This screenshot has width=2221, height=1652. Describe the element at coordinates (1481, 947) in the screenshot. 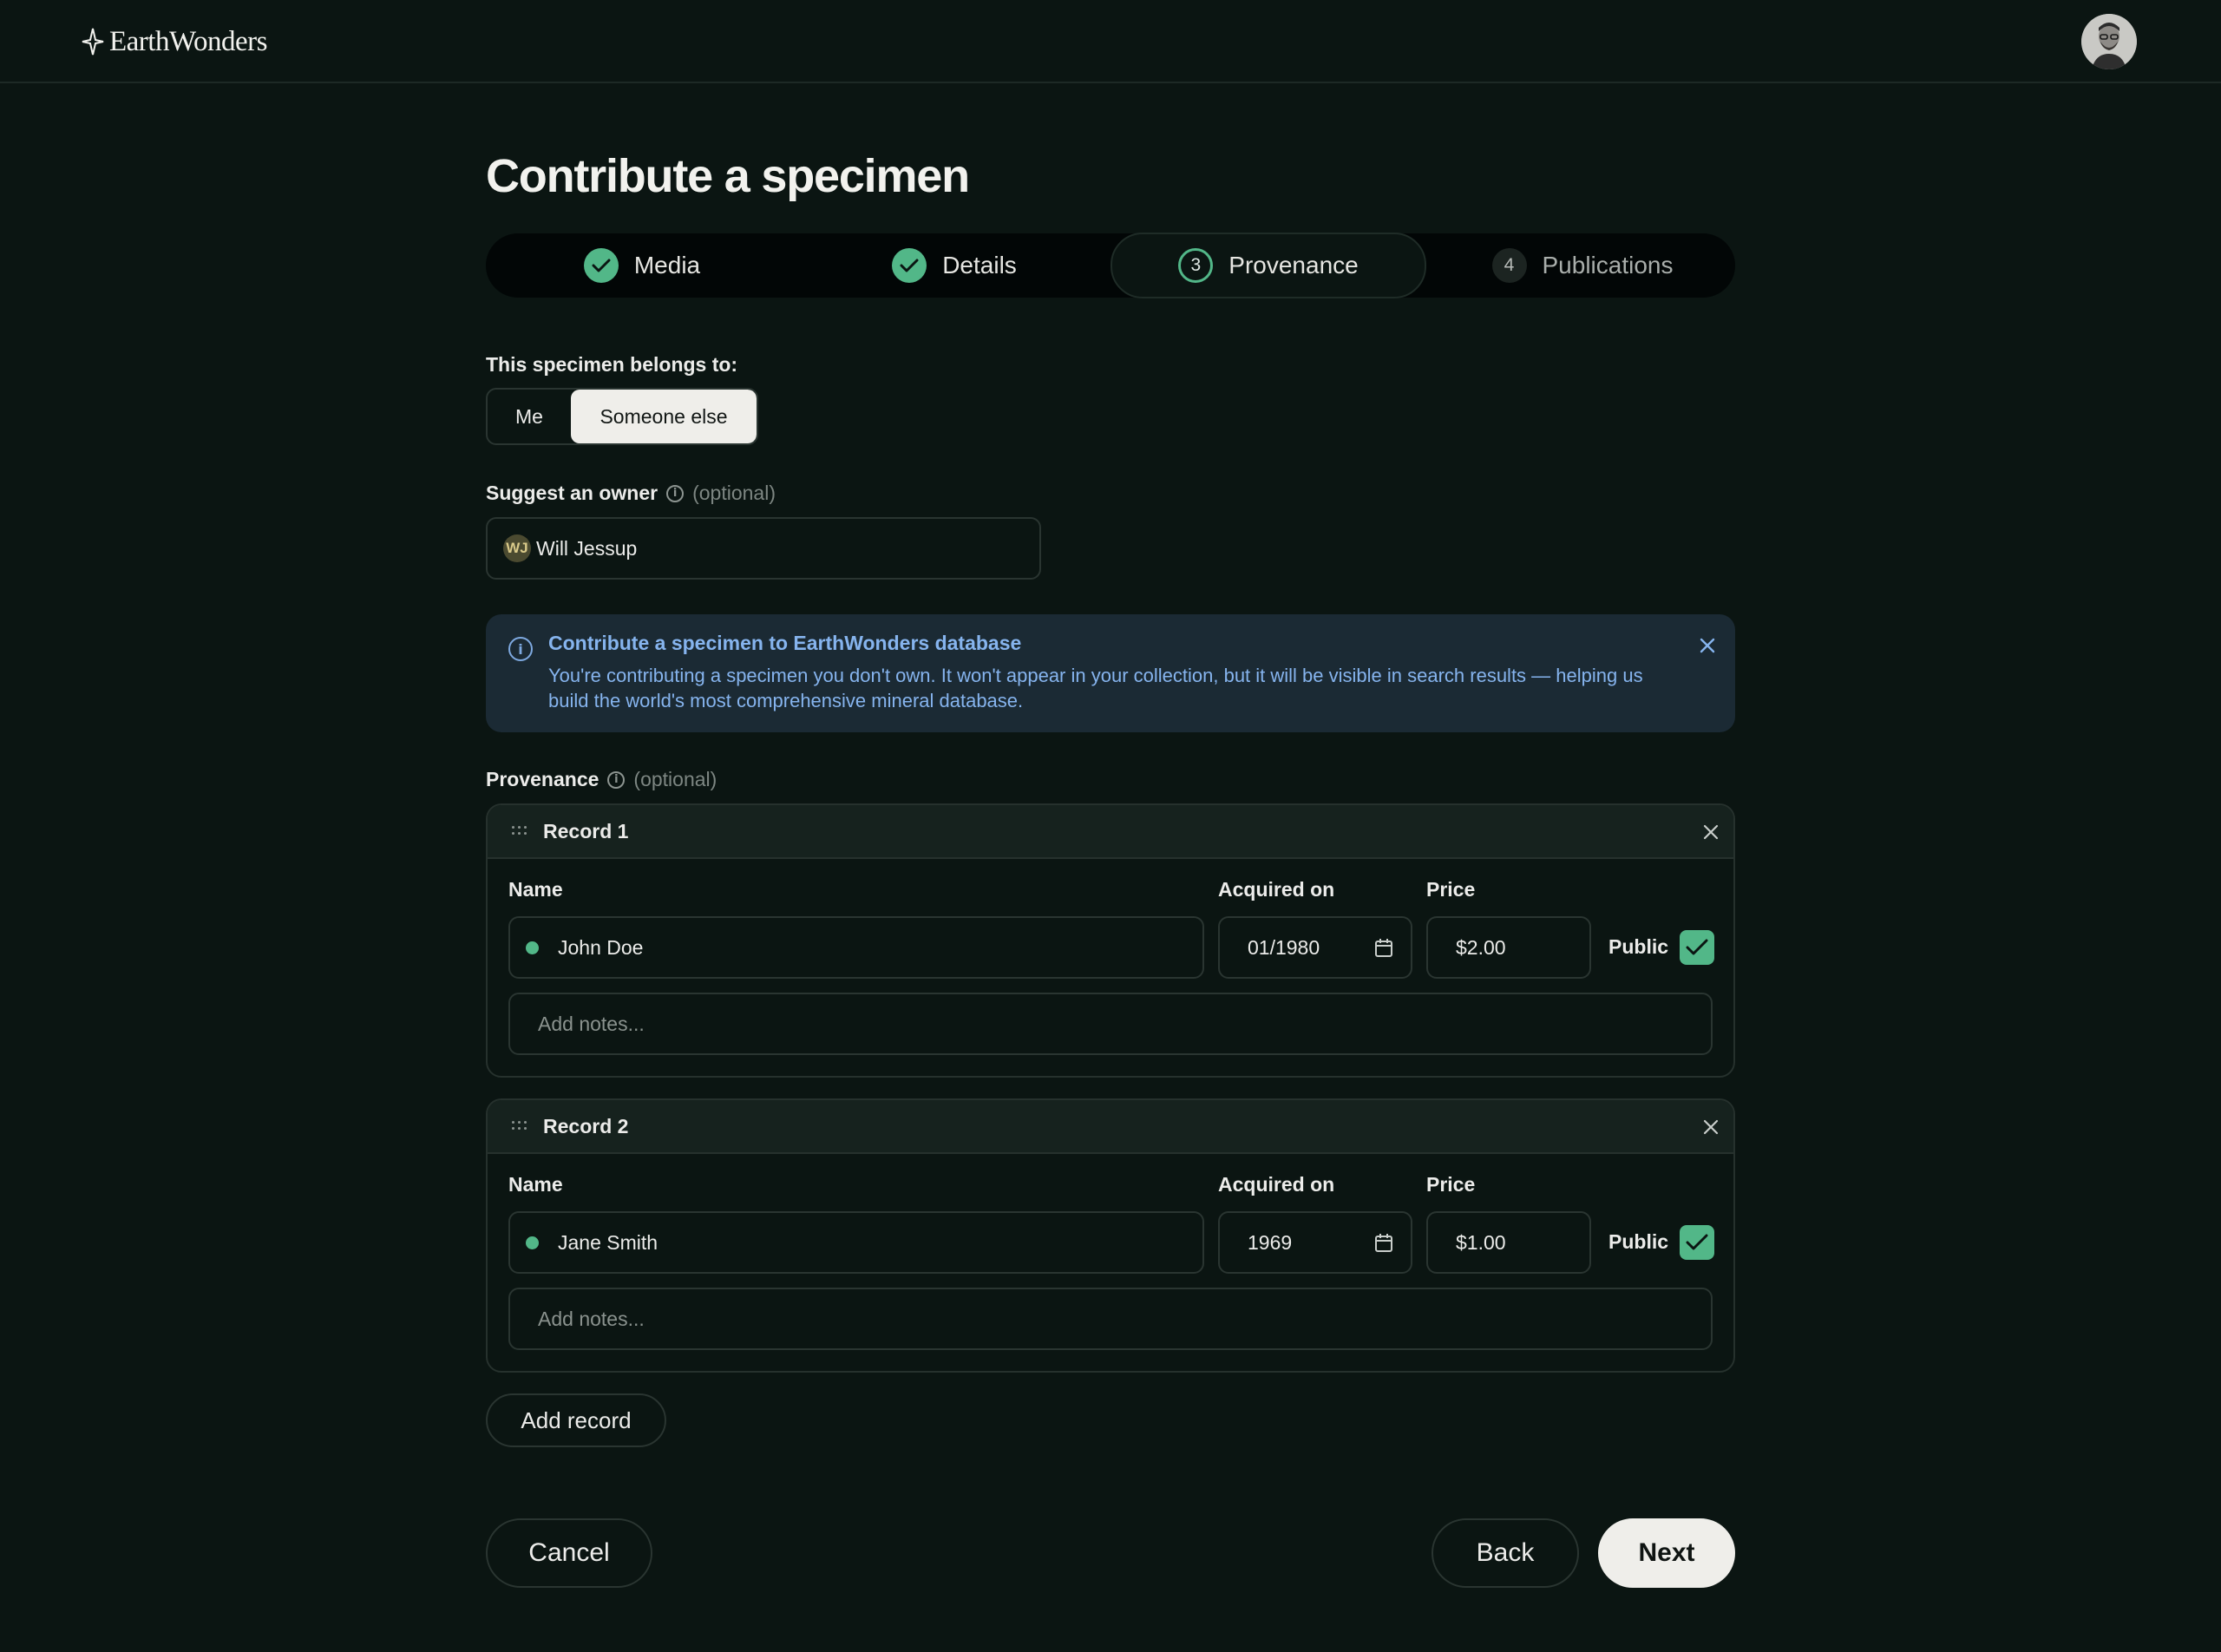

I see `price-value: $2.00` at that location.